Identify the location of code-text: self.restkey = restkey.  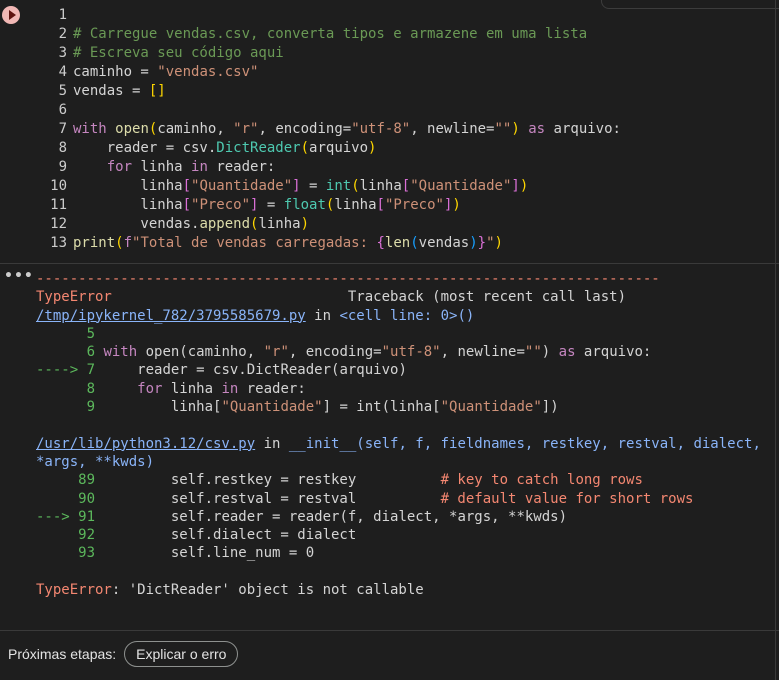
(305, 480).